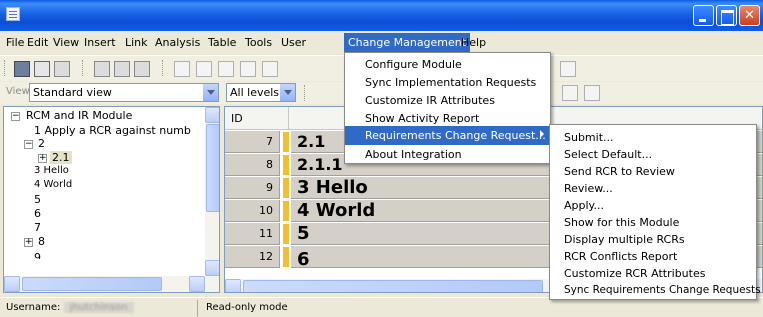  What do you see at coordinates (53, 184) in the screenshot?
I see `tree-item: 4 World` at bounding box center [53, 184].